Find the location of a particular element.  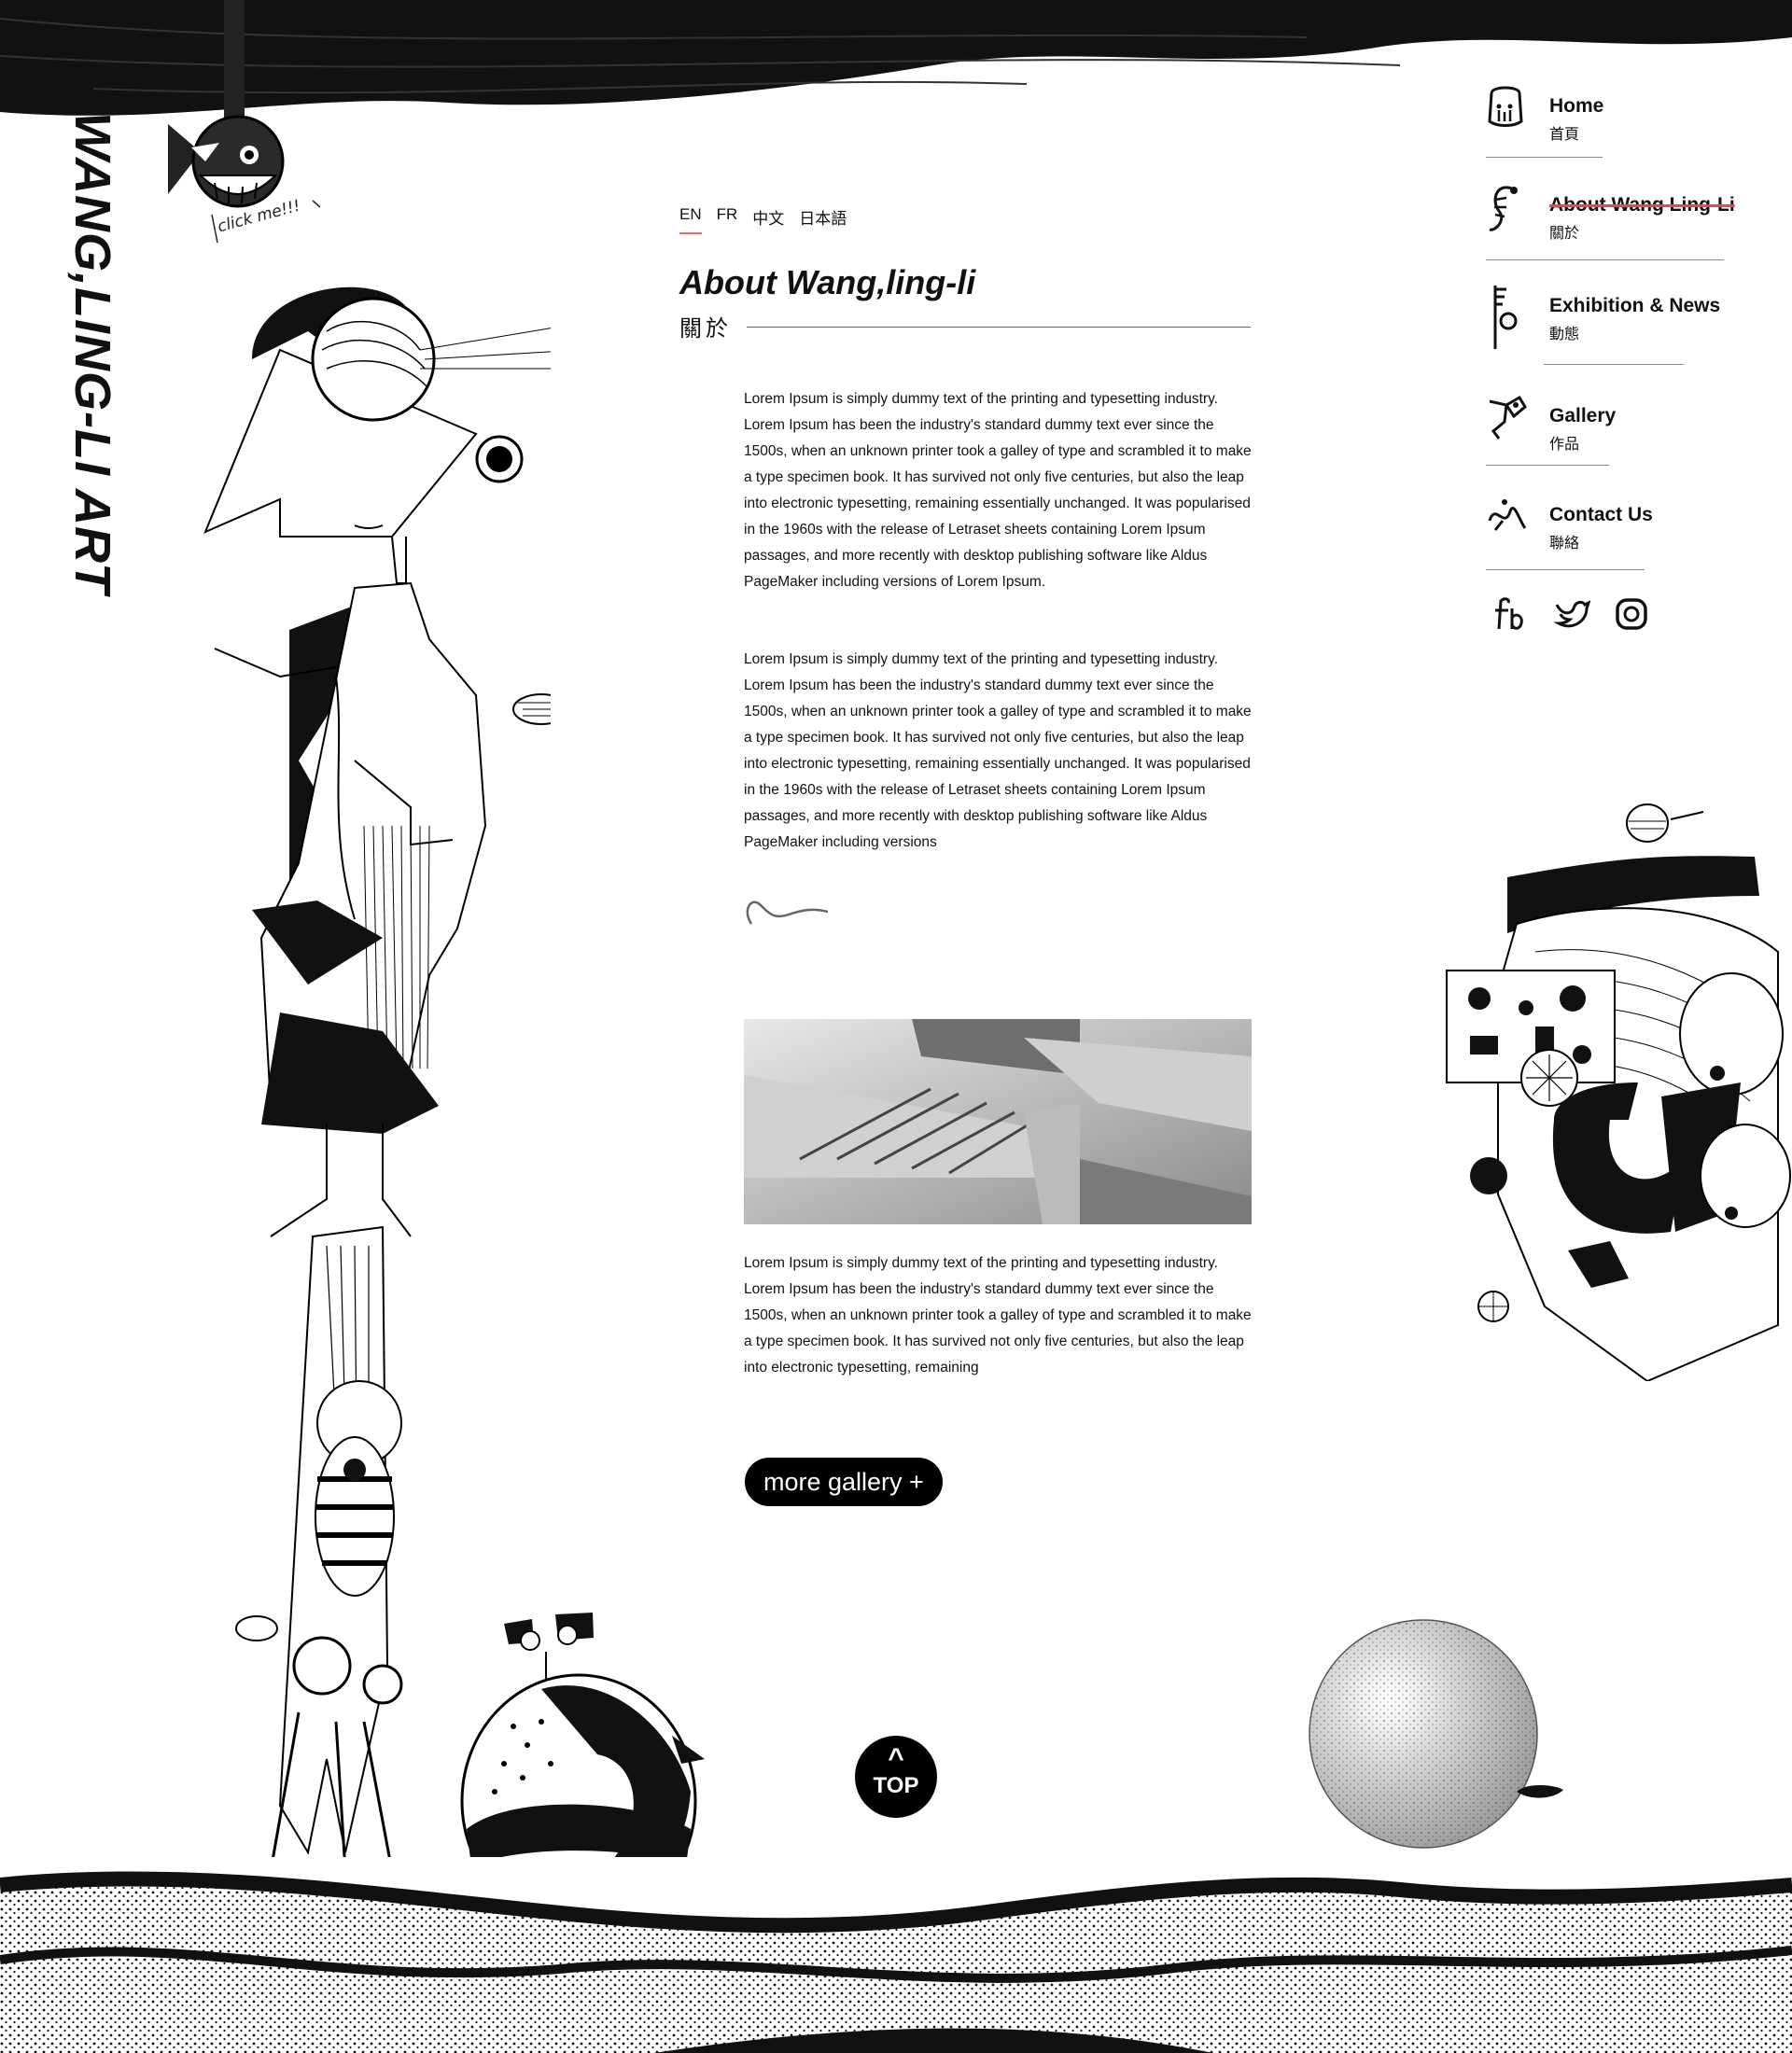

squiggle-divider is located at coordinates (787, 913).